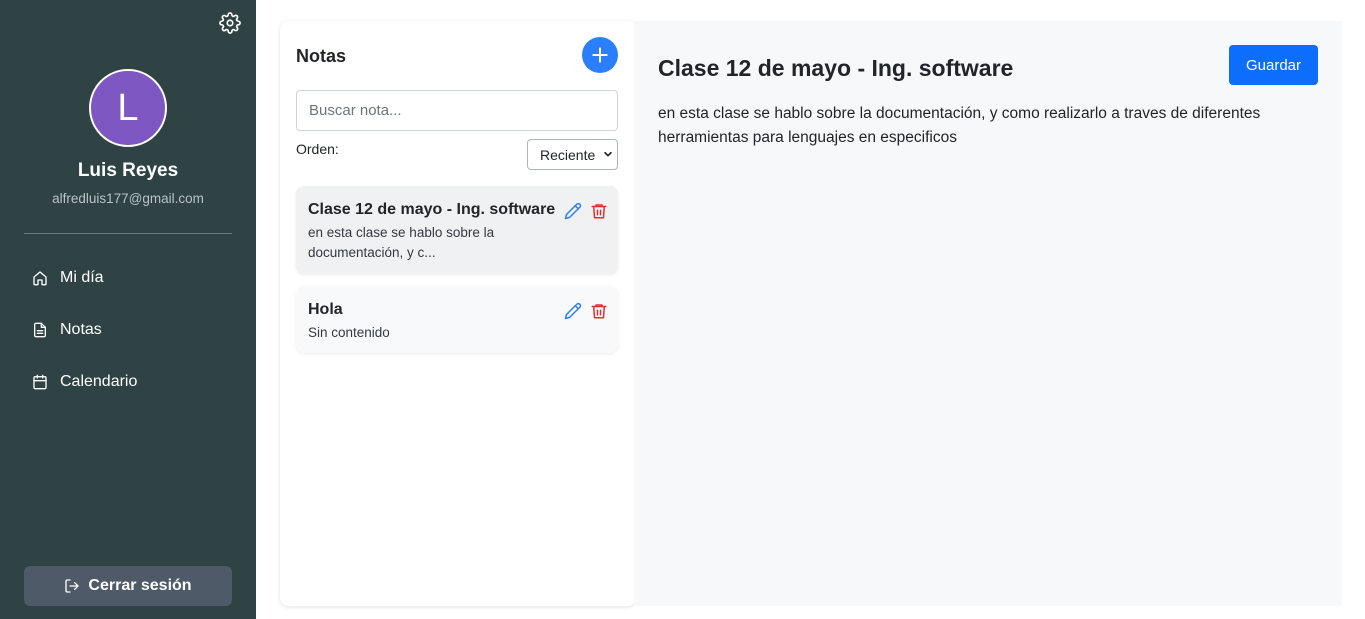  I want to click on order-select-value: Reciente, so click(568, 154).